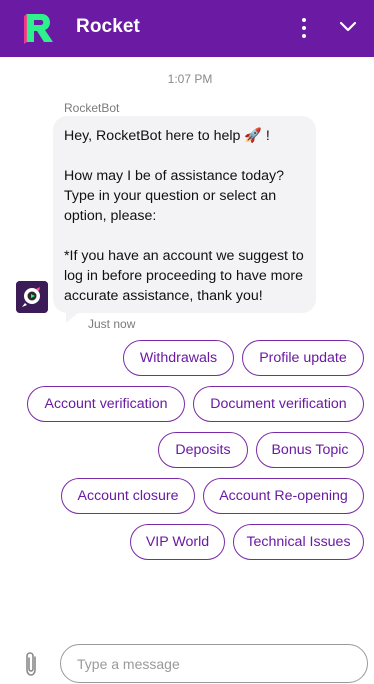 The width and height of the screenshot is (374, 684). What do you see at coordinates (167, 136) in the screenshot?
I see `message-greeting: Hey, RocketBot here to help 🚀 !` at bounding box center [167, 136].